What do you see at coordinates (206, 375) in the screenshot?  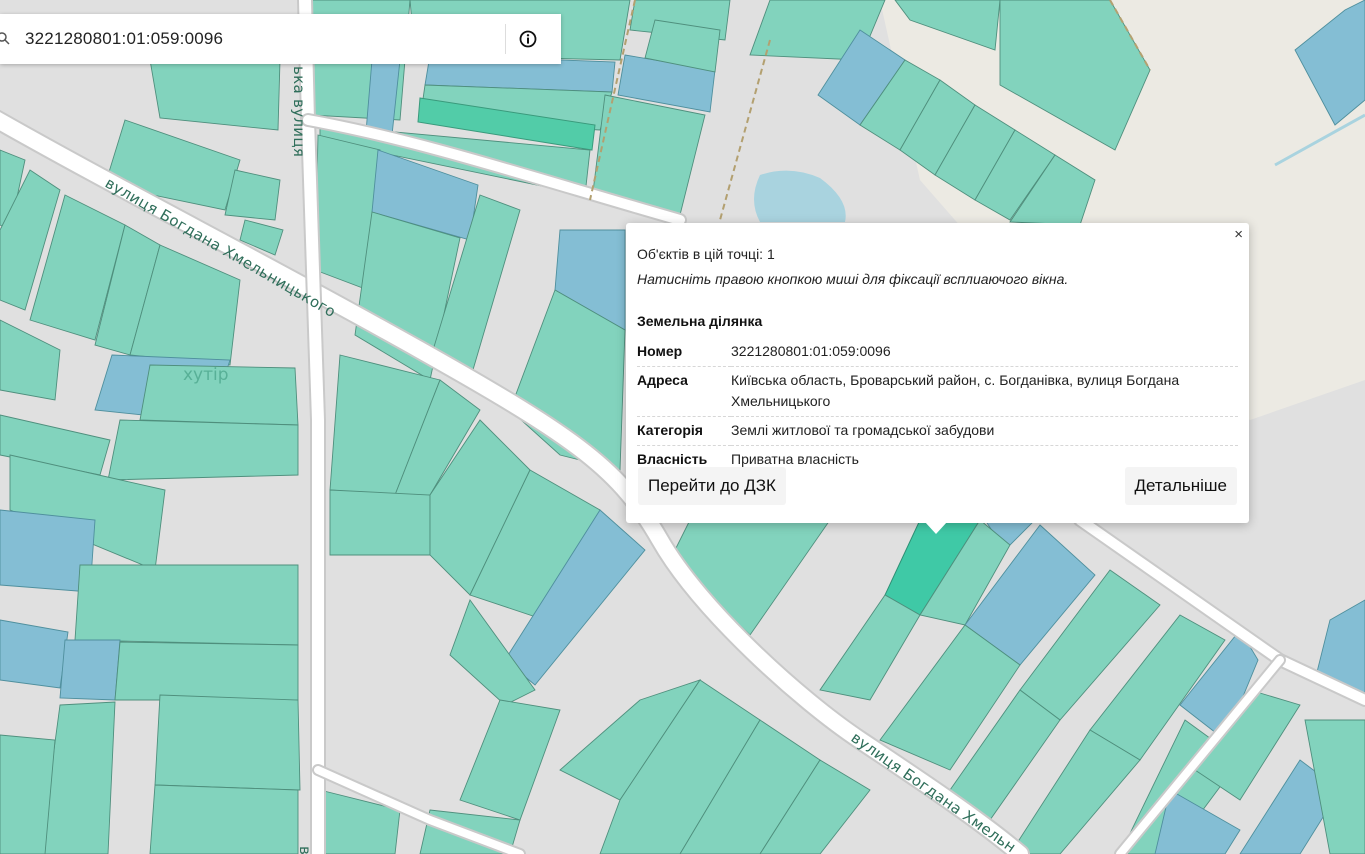 I see `place-label-khutir: хутір` at bounding box center [206, 375].